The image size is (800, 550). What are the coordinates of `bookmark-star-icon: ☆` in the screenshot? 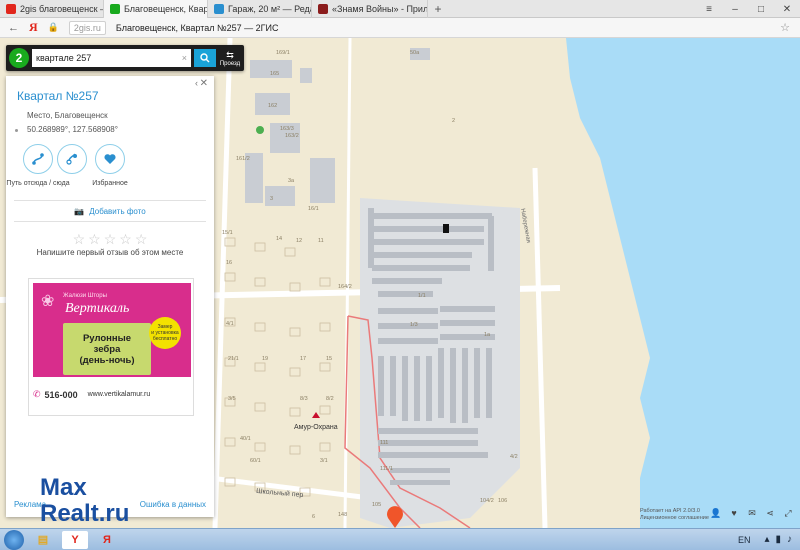 It's located at (785, 27).